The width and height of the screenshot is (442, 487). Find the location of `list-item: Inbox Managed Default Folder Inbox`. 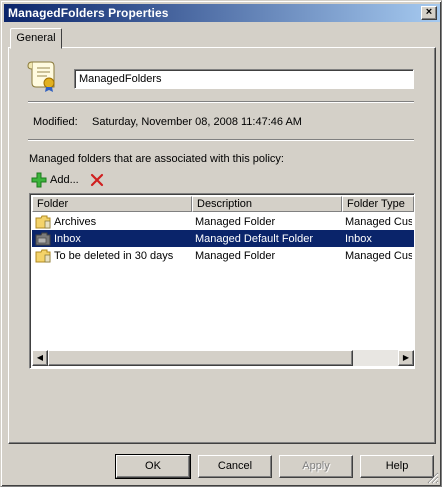

list-item: Inbox Managed Default Folder Inbox is located at coordinates (223, 238).